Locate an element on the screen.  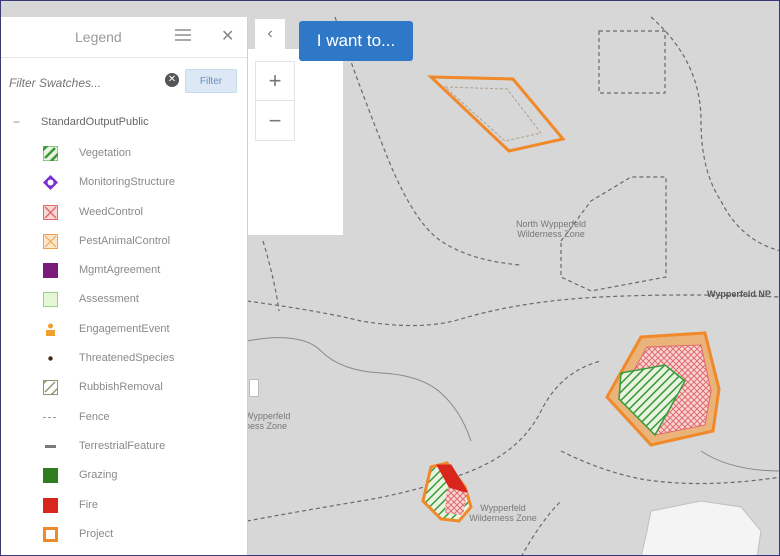
terrestrial-feature-icon is located at coordinates (50, 446).